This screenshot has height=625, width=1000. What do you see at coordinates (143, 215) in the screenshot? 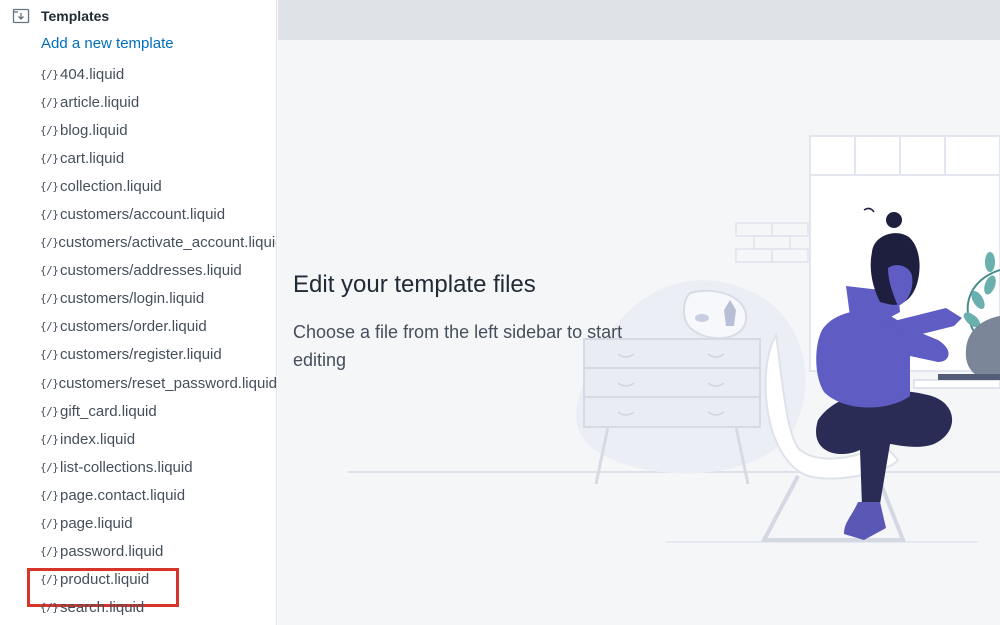
I see `file-name: customers/account.liquid` at bounding box center [143, 215].